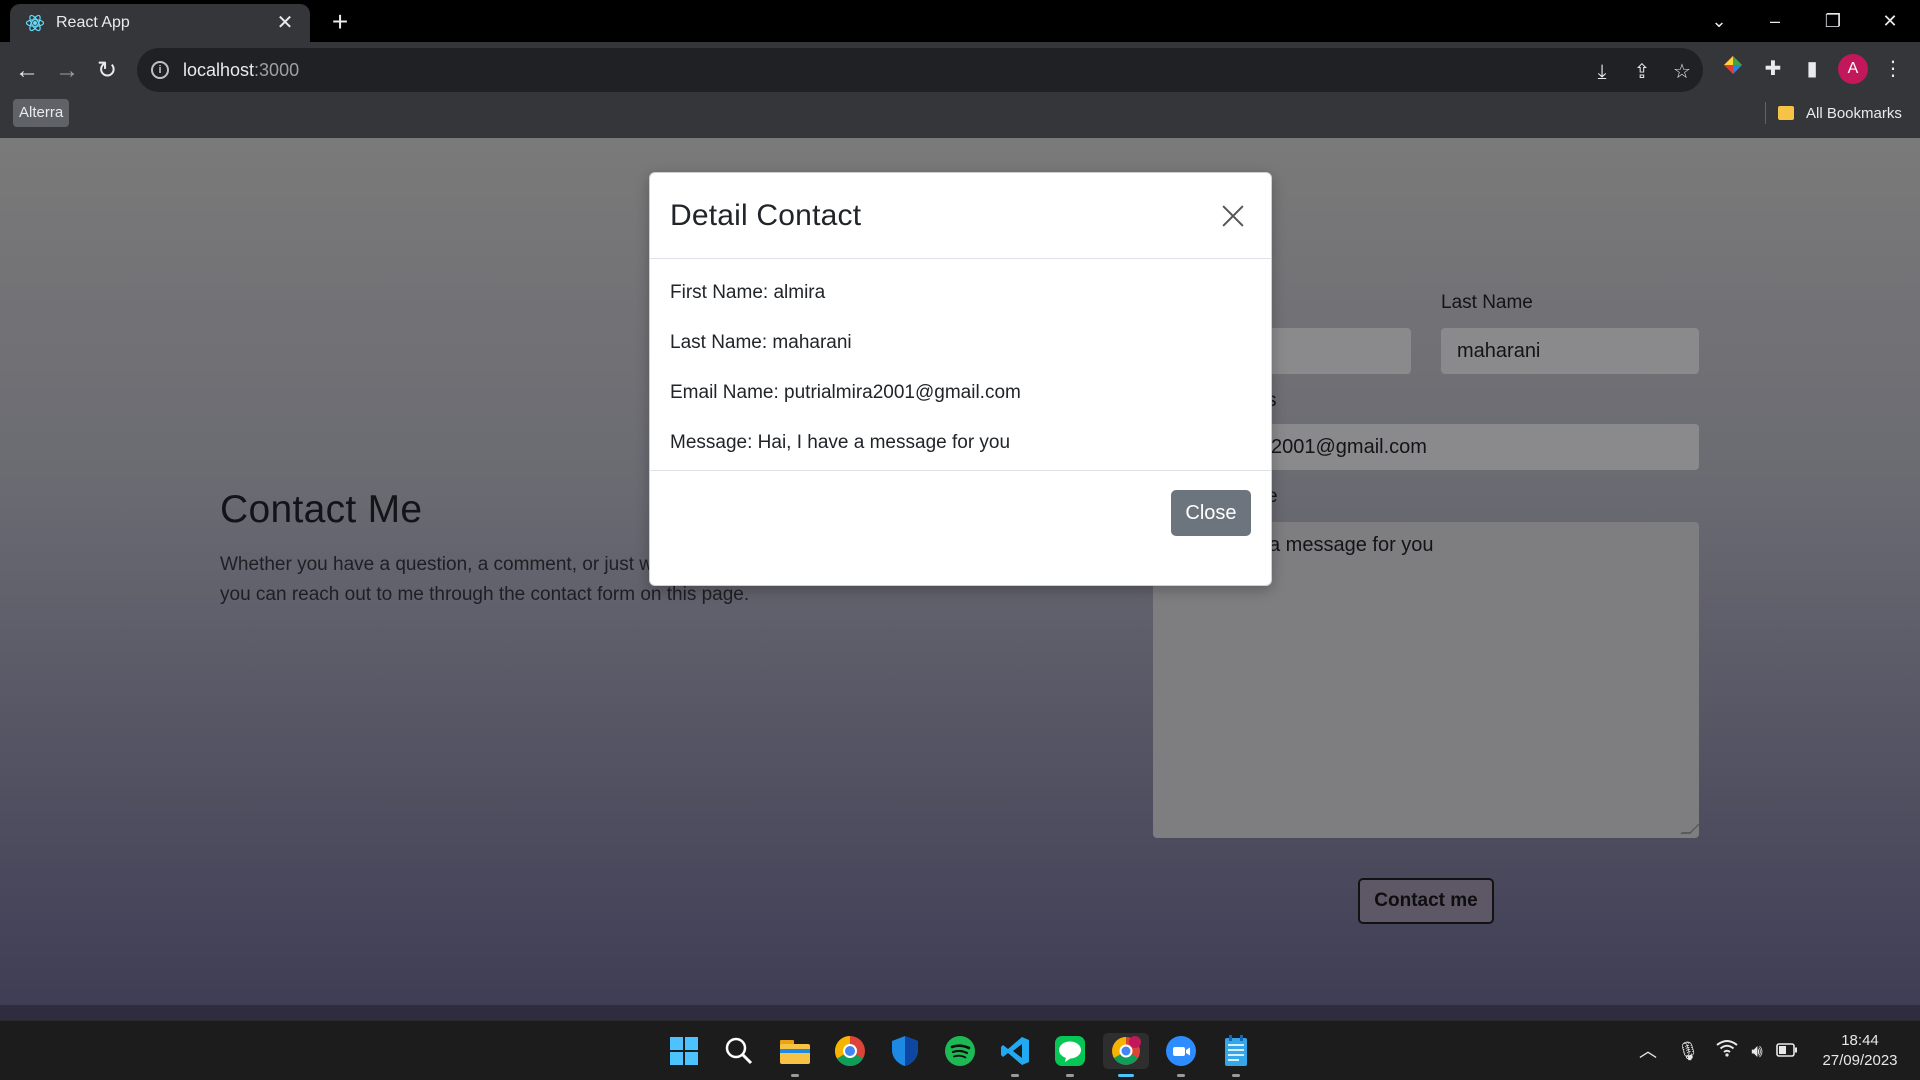 This screenshot has height=1080, width=1920. What do you see at coordinates (960, 216) in the screenshot?
I see `modal-header: Detail Contact` at bounding box center [960, 216].